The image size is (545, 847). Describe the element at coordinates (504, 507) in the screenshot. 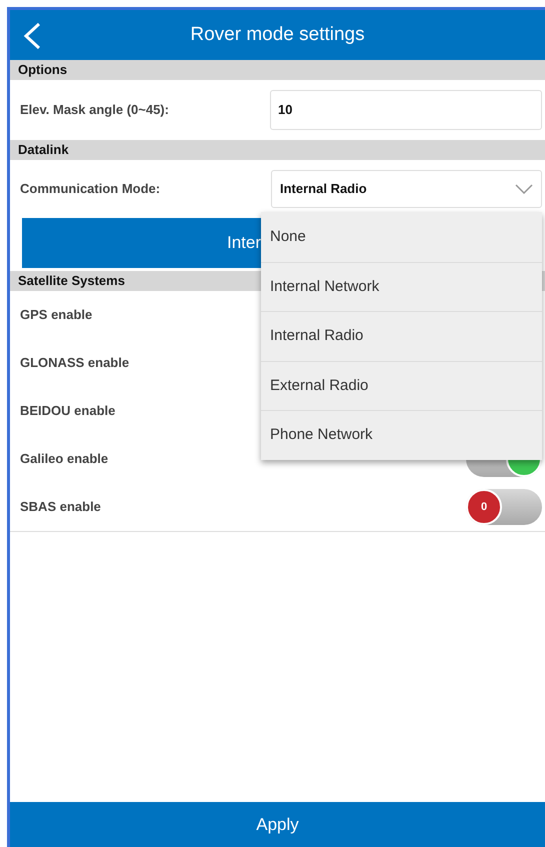

I see `toggle-switch: 0` at that location.